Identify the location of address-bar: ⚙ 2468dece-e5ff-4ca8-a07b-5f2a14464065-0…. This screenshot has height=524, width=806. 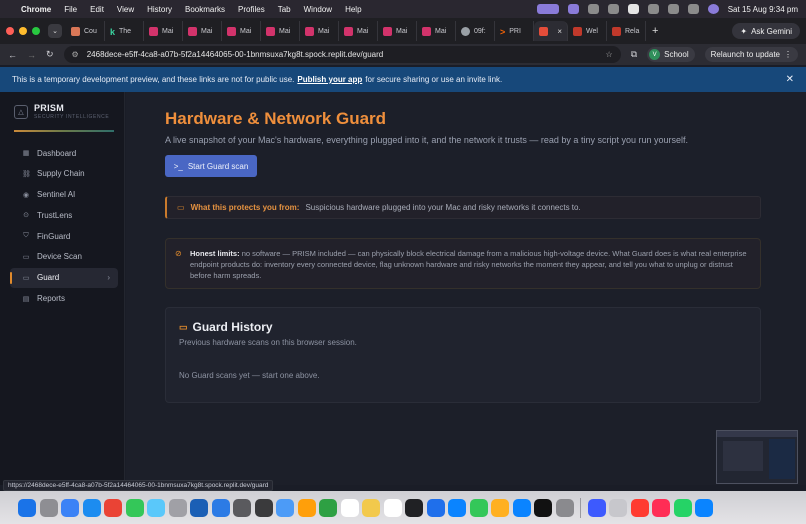
(342, 54).